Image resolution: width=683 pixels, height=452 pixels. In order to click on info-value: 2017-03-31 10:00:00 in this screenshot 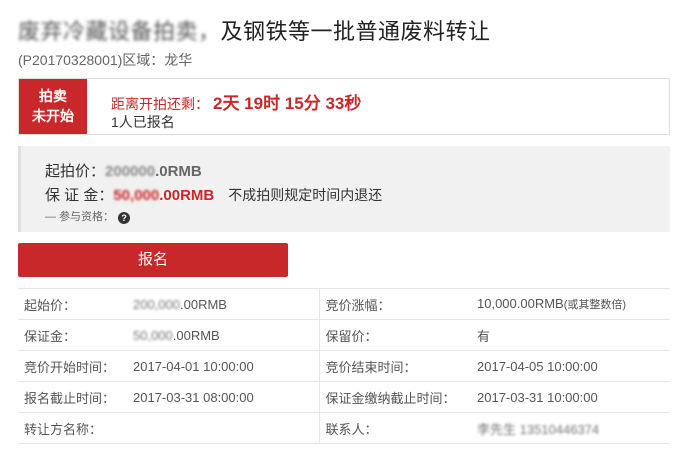, I will do `click(570, 397)`.